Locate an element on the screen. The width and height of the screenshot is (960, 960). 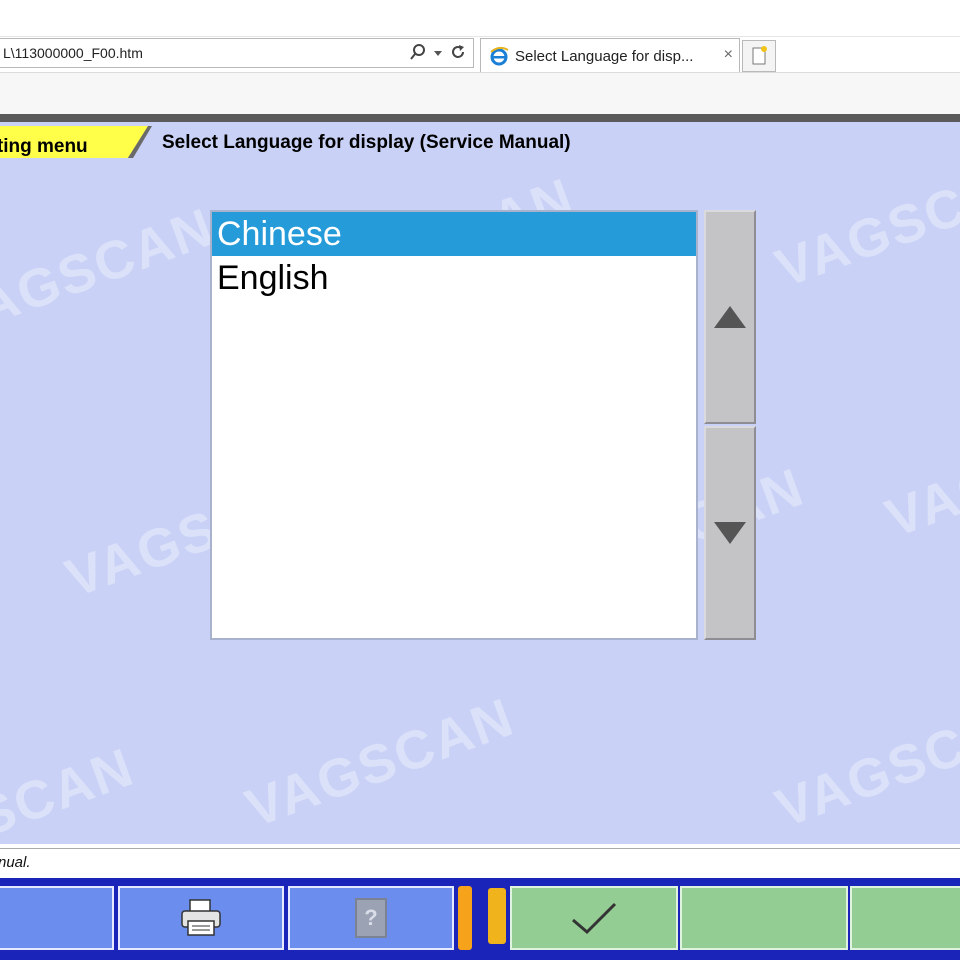
printer-icon is located at coordinates (201, 917).